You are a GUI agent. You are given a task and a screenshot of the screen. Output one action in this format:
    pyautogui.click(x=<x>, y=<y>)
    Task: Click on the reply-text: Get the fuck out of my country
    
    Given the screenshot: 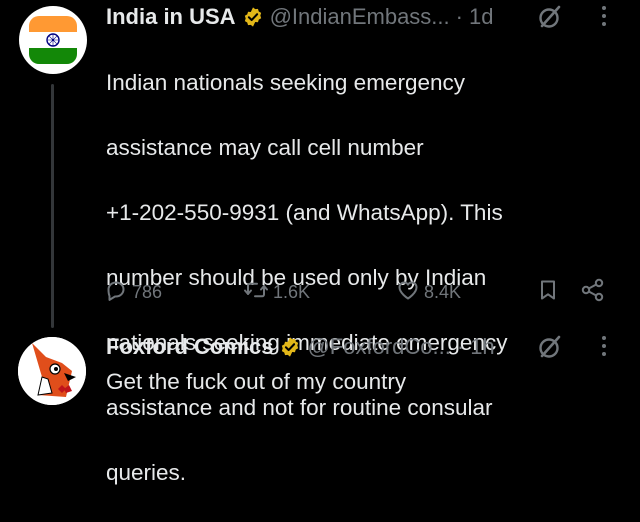 What is the action you would take?
    pyautogui.click(x=256, y=381)
    